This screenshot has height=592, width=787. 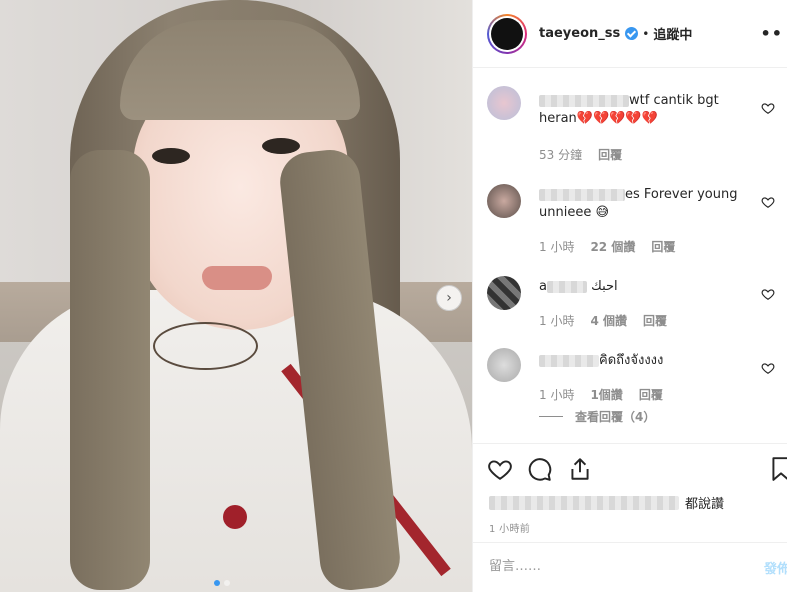 I want to click on divider-line, so click(x=551, y=416).